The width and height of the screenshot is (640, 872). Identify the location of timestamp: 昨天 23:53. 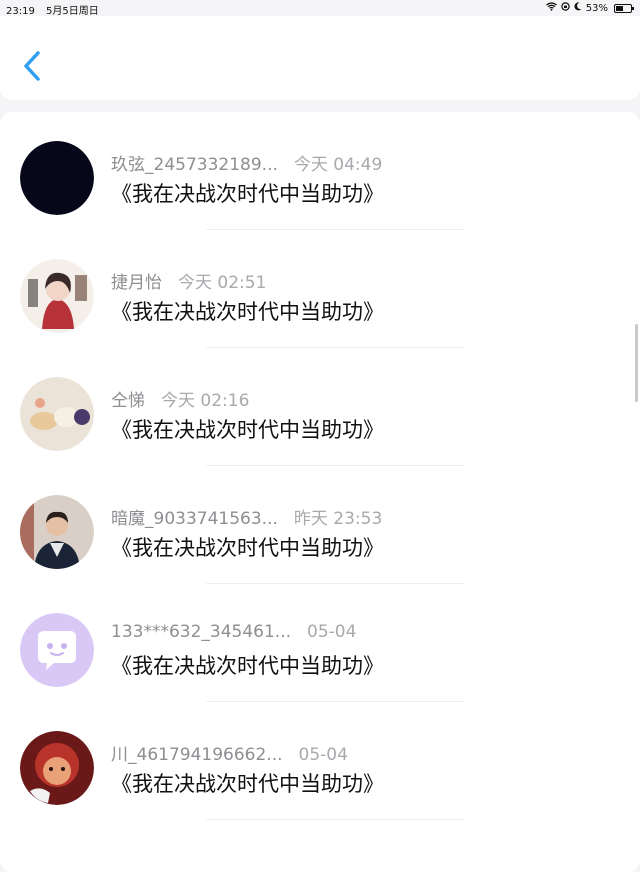
(338, 519).